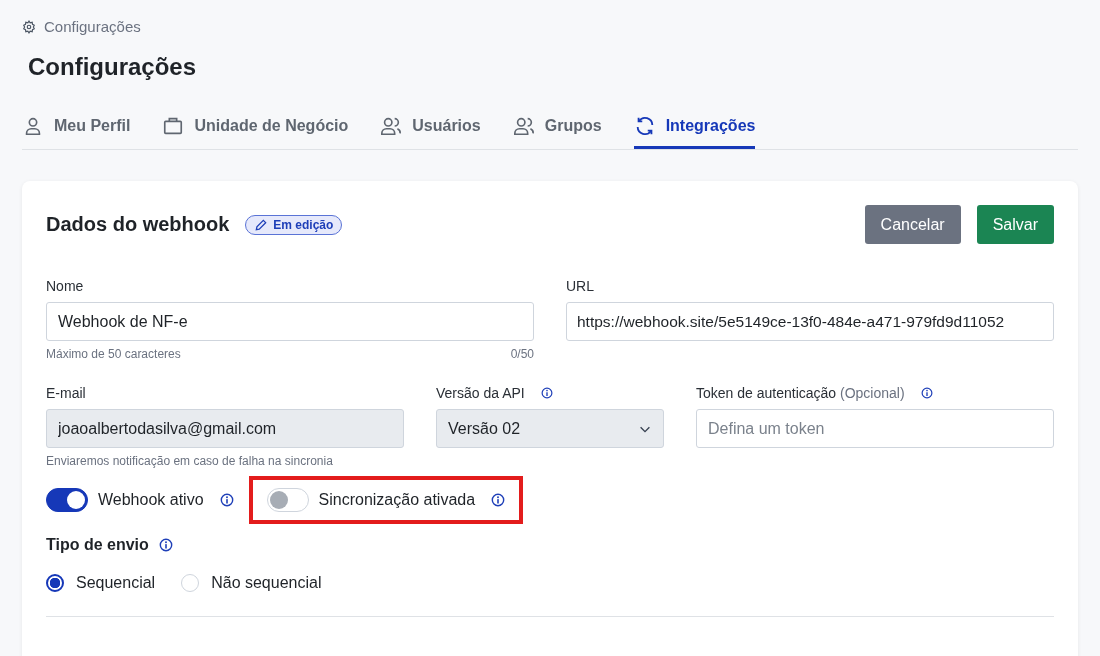 The height and width of the screenshot is (656, 1100). Describe the element at coordinates (290, 321) in the screenshot. I see `name-field: Webhook de NF-e` at that location.